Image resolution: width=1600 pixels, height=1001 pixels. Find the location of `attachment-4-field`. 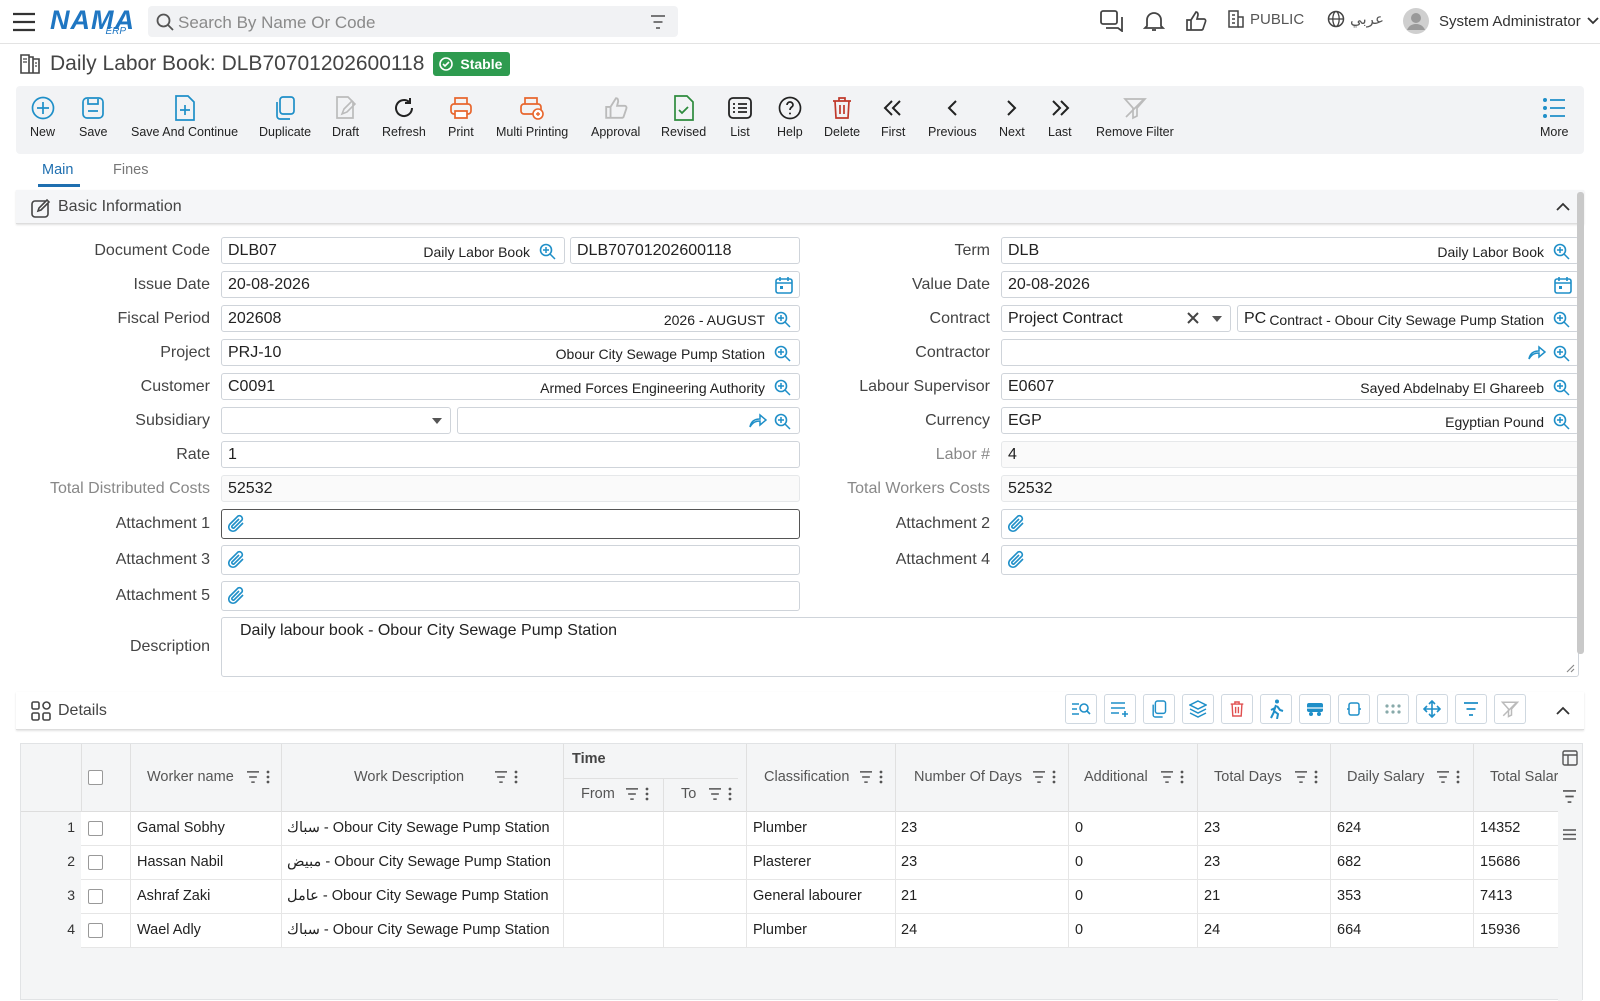

attachment-4-field is located at coordinates (1290, 560).